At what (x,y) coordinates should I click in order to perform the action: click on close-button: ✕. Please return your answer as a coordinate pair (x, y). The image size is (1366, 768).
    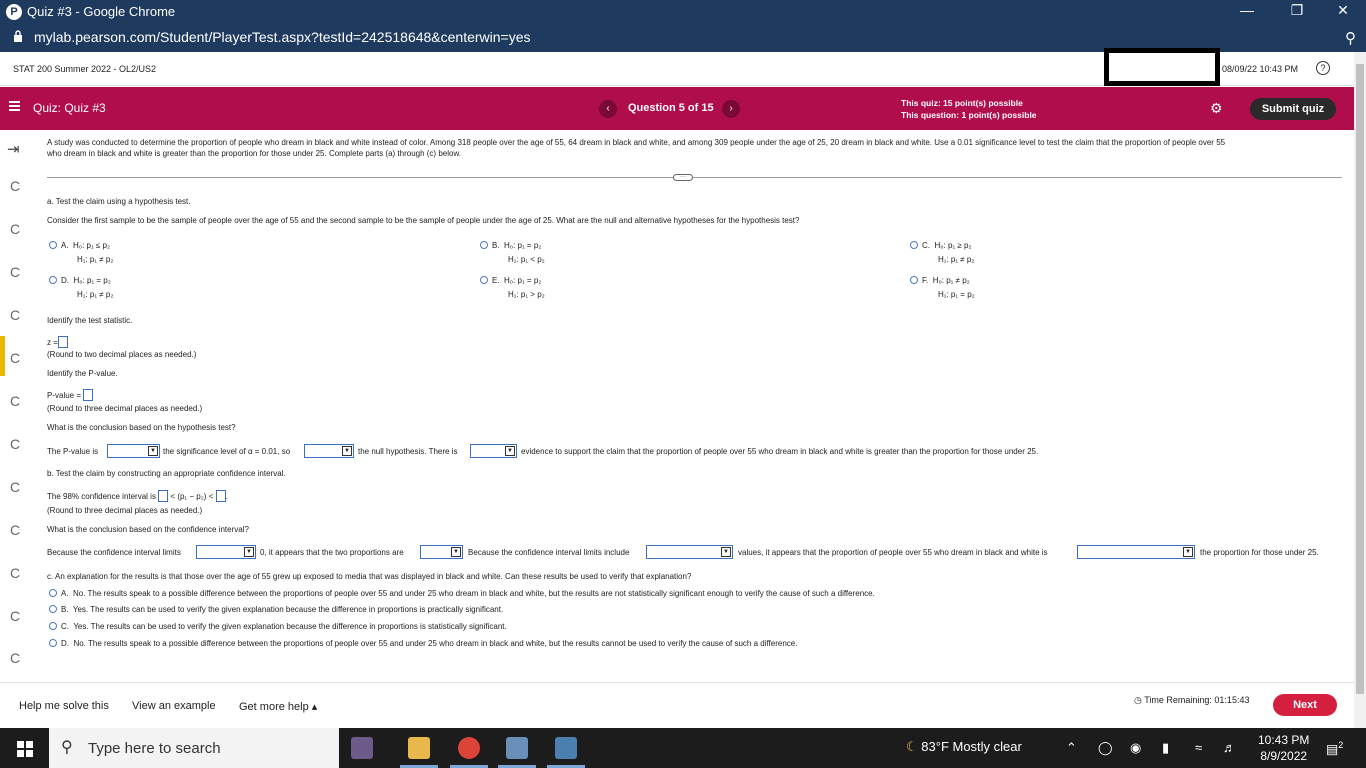
    Looking at the image, I should click on (1343, 10).